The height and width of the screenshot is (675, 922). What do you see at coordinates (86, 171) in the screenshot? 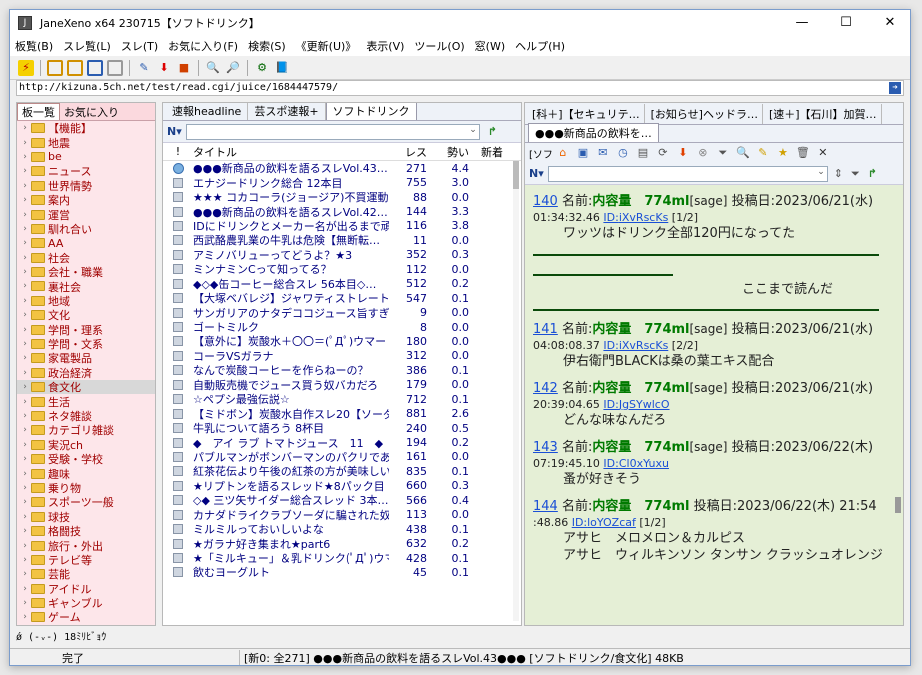
I see `tree-item: › ニュース` at bounding box center [86, 171].